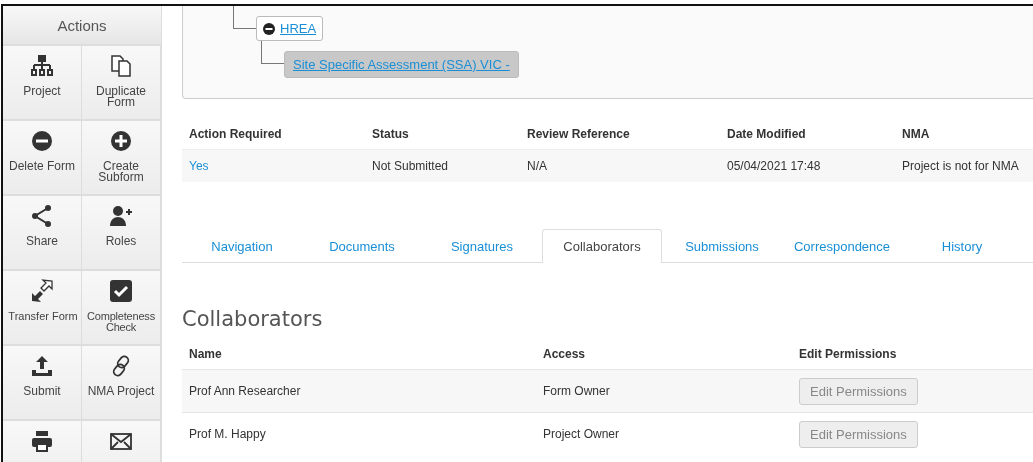 This screenshot has width=1033, height=462. Describe the element at coordinates (42, 383) in the screenshot. I see `action-tile: Submit` at that location.